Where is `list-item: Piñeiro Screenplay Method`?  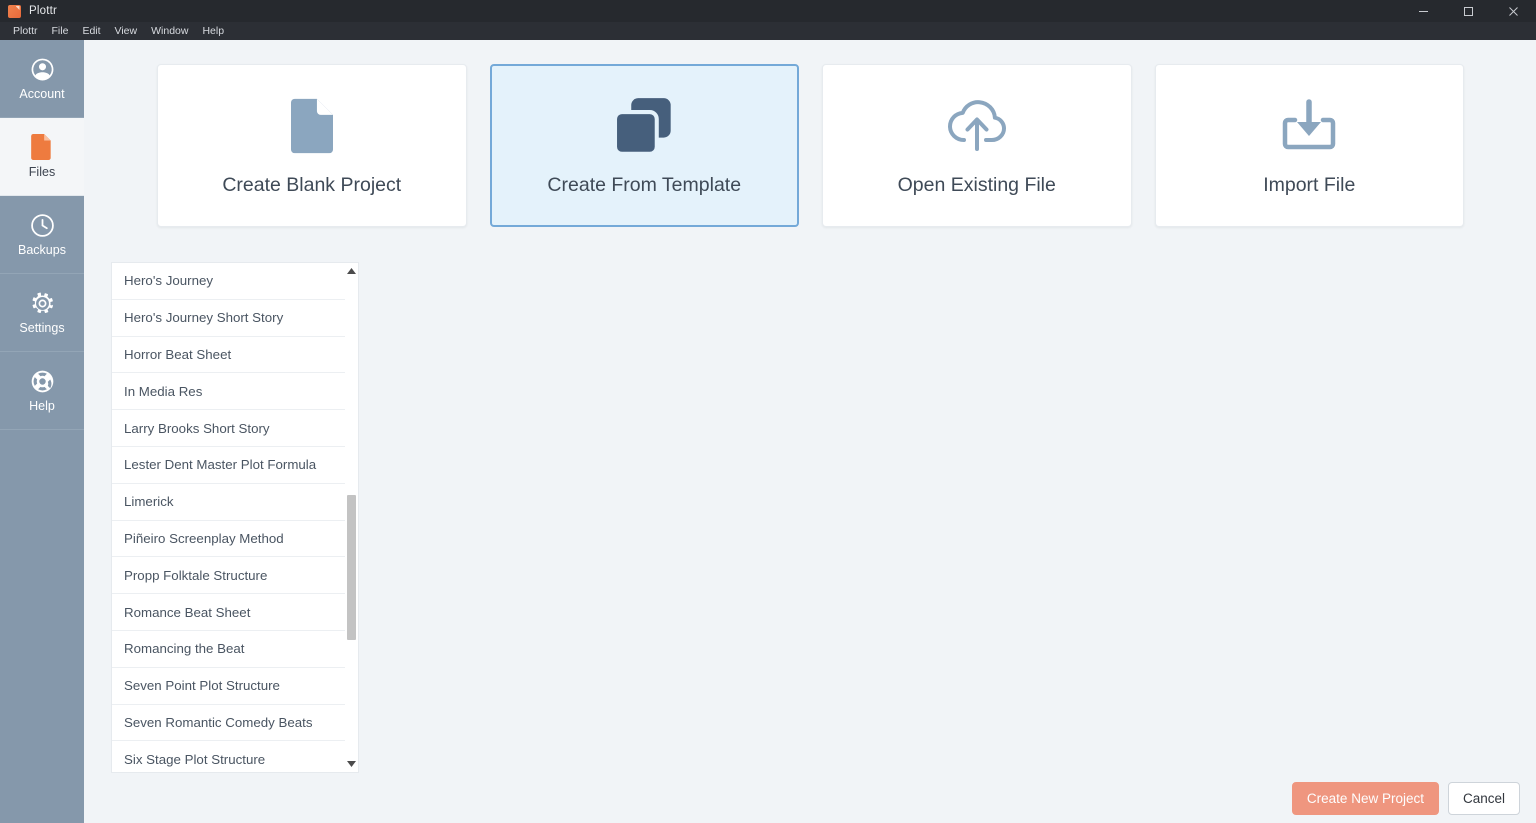 list-item: Piñeiro Screenplay Method is located at coordinates (228, 539).